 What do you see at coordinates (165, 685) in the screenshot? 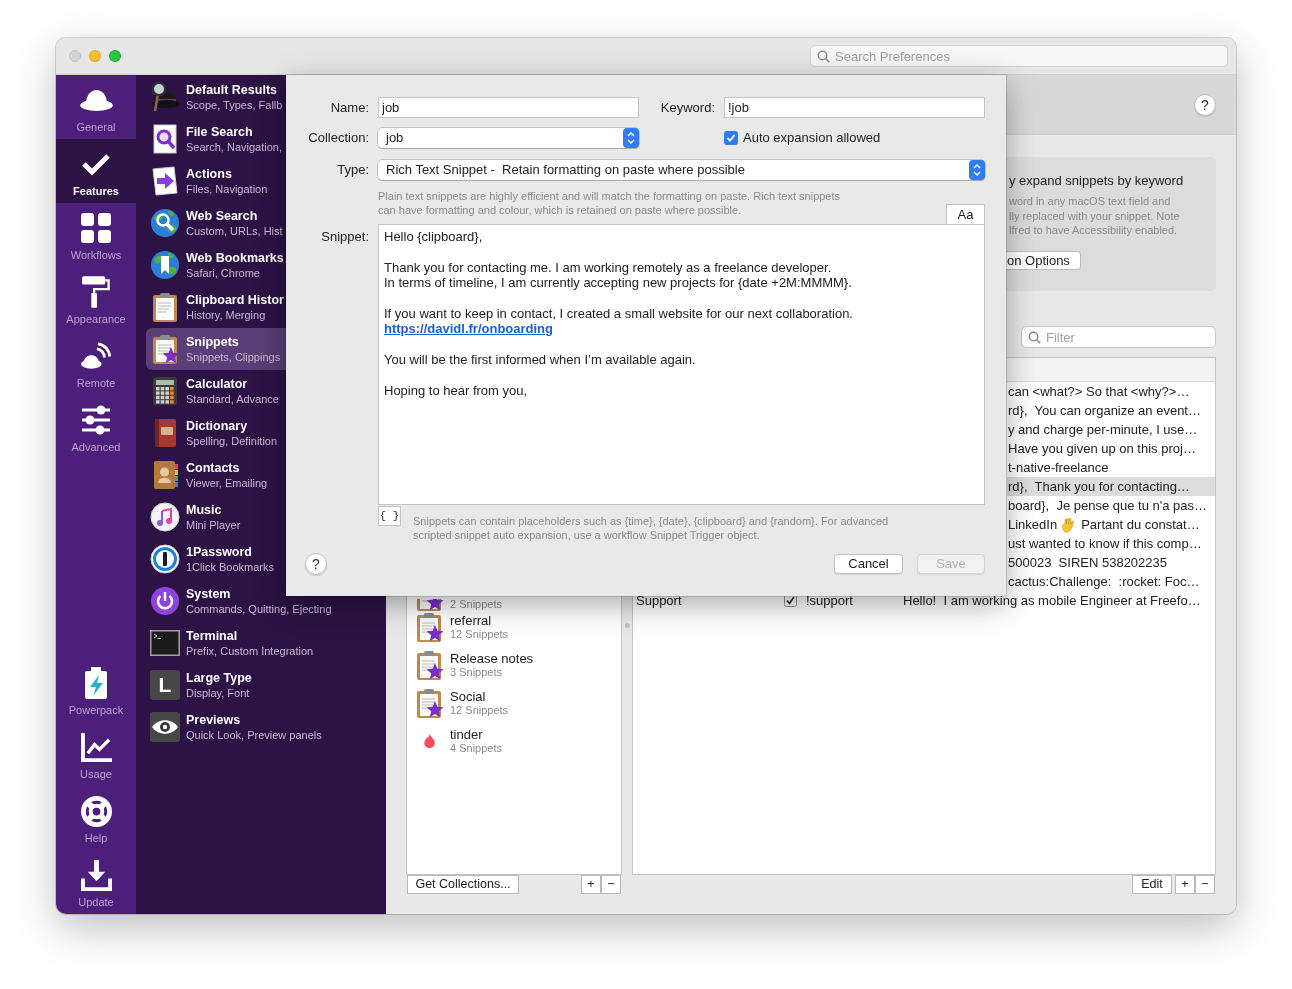
I see `letter-tile-icon: L` at bounding box center [165, 685].